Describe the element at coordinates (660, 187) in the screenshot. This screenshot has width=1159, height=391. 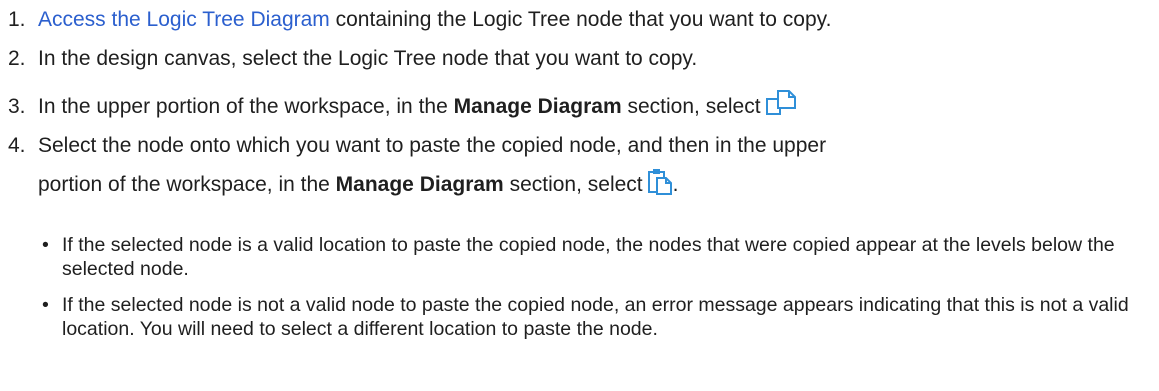
I see `paste-icon` at that location.